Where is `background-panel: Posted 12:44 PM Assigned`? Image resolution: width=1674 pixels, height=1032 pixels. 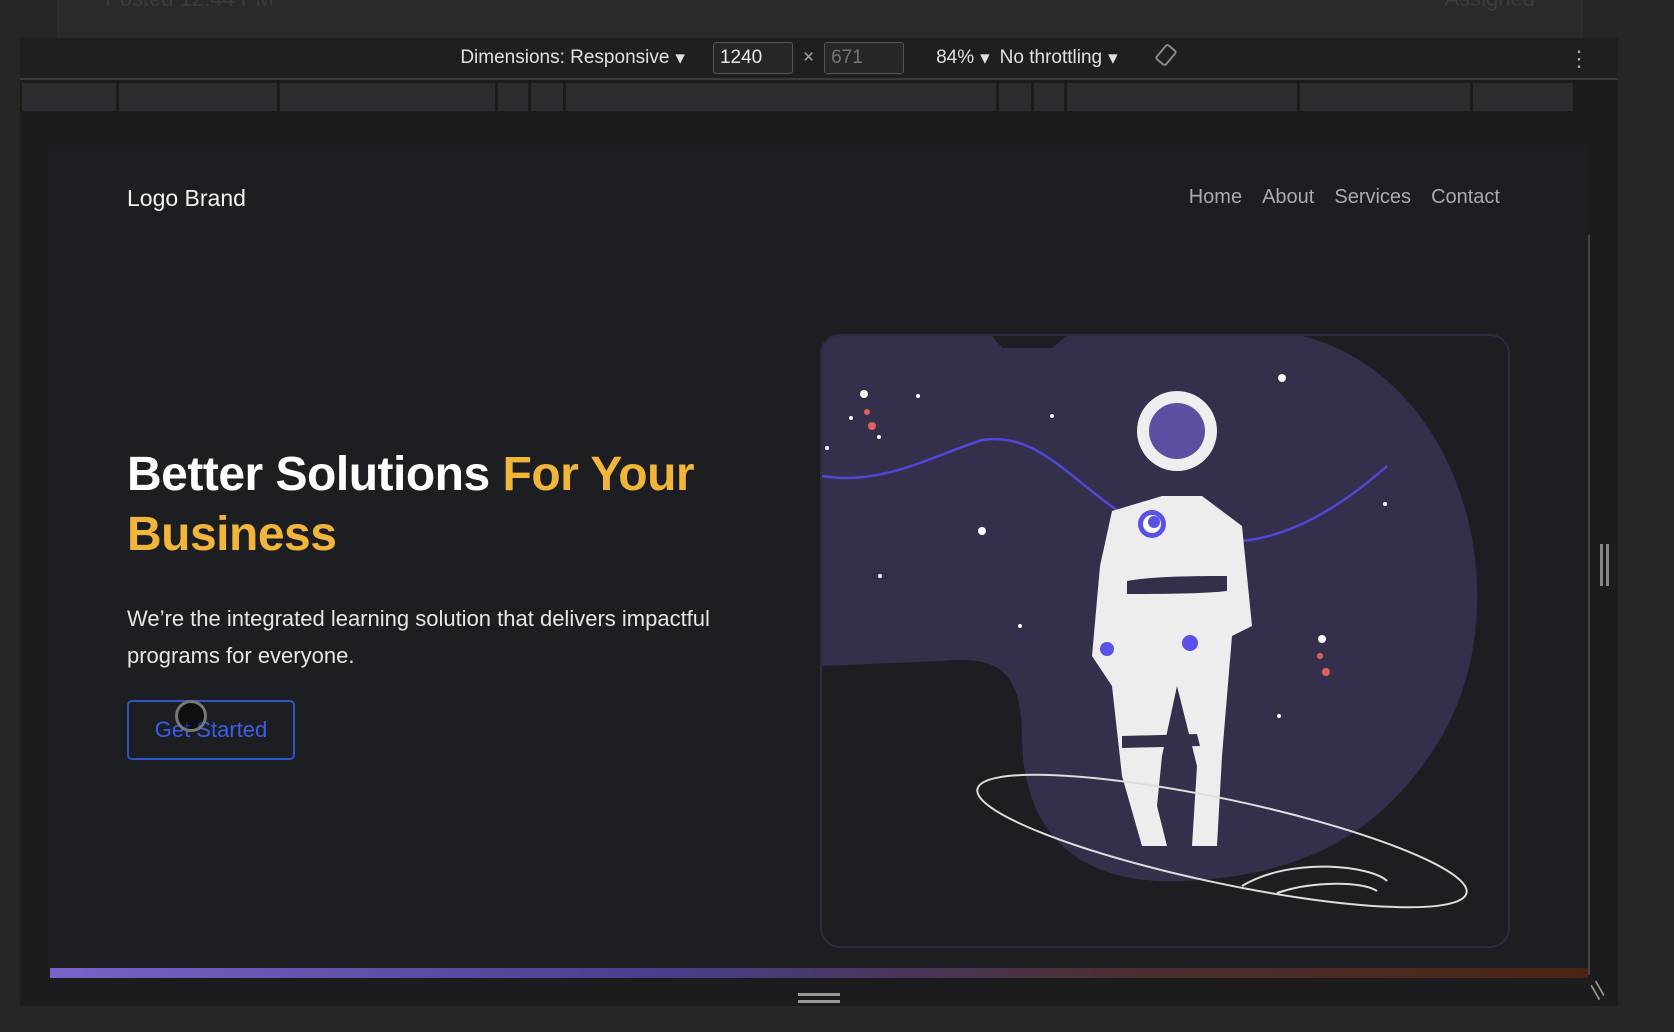 background-panel: Posted 12:44 PM Assigned is located at coordinates (820, 20).